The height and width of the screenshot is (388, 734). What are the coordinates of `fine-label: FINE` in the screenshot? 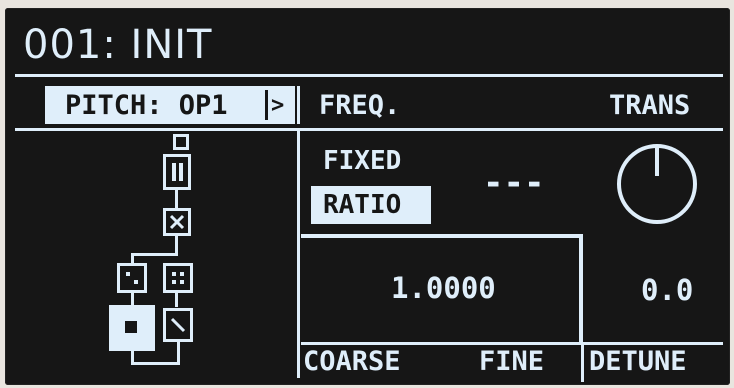 It's located at (512, 361).